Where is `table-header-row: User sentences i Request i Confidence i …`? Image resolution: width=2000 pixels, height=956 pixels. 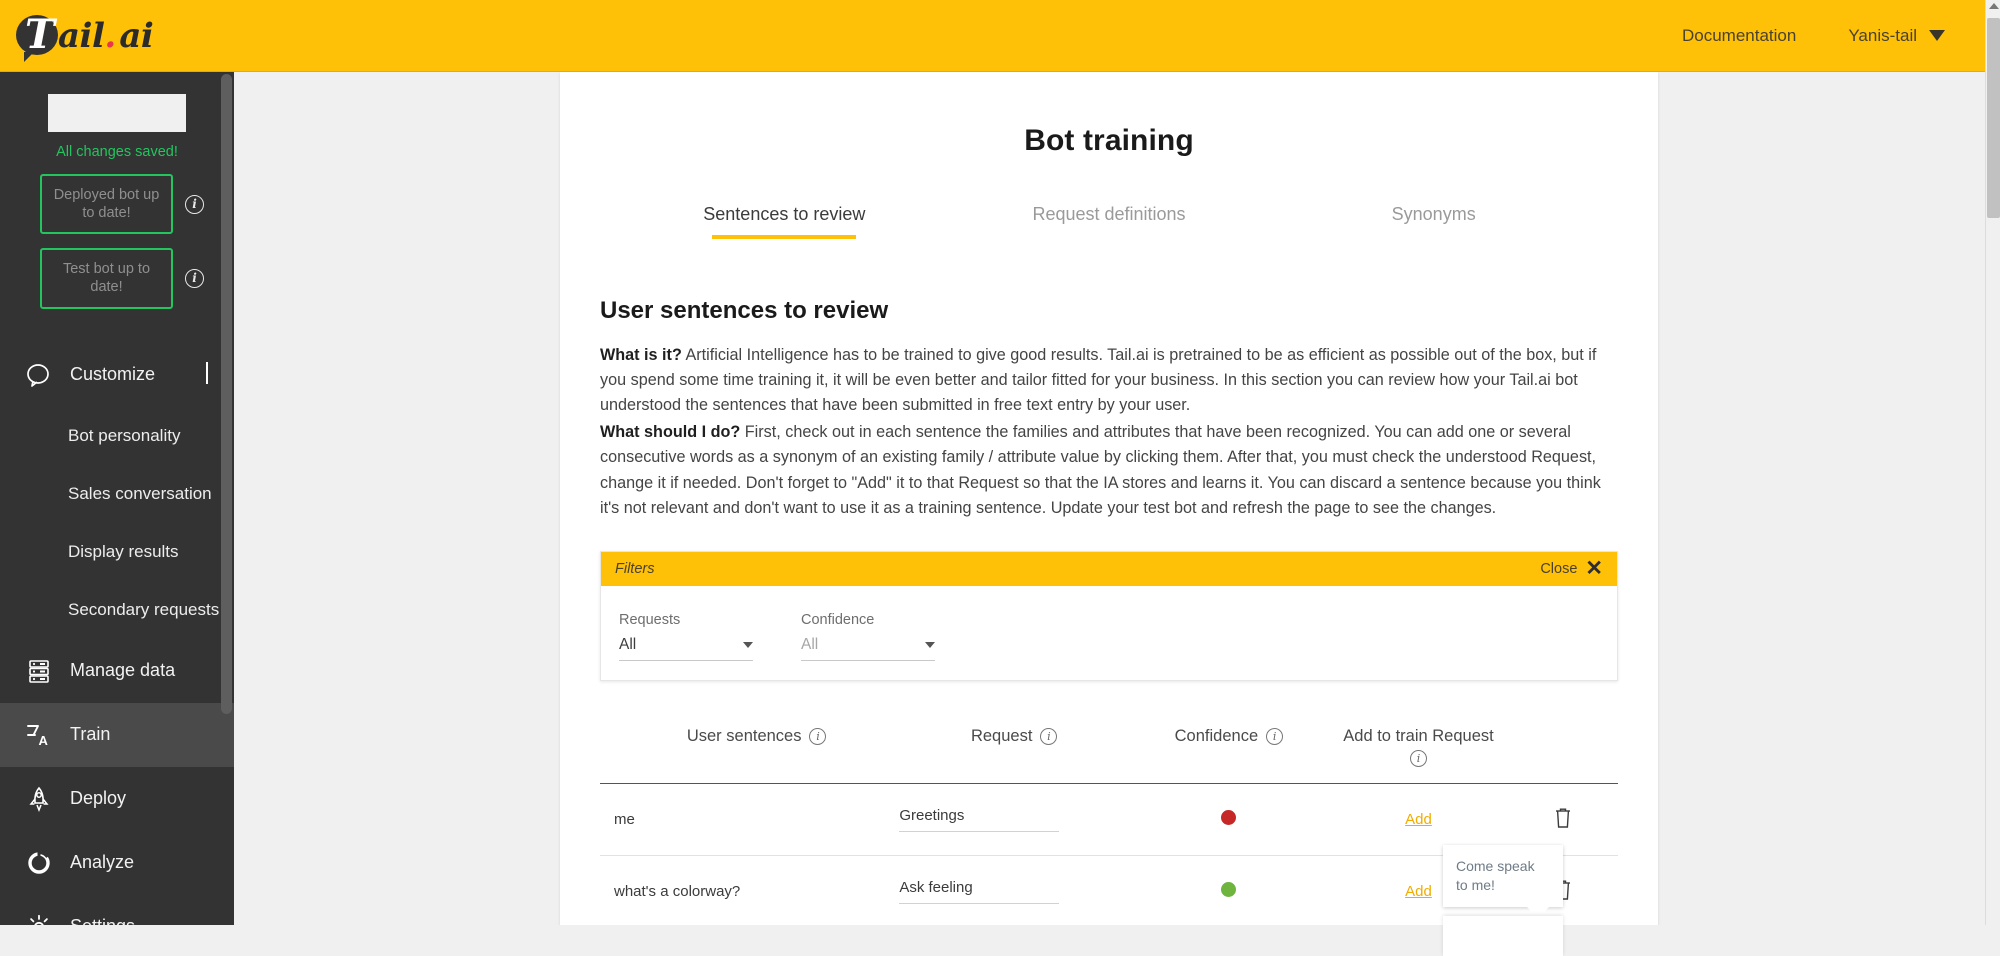
table-header-row: User sentences i Request i Confidence i … is located at coordinates (1109, 755).